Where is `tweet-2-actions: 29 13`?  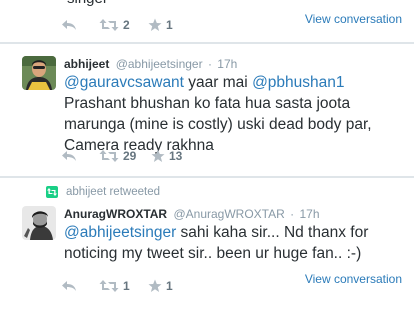
tweet-2-actions: 29 13 is located at coordinates (121, 156).